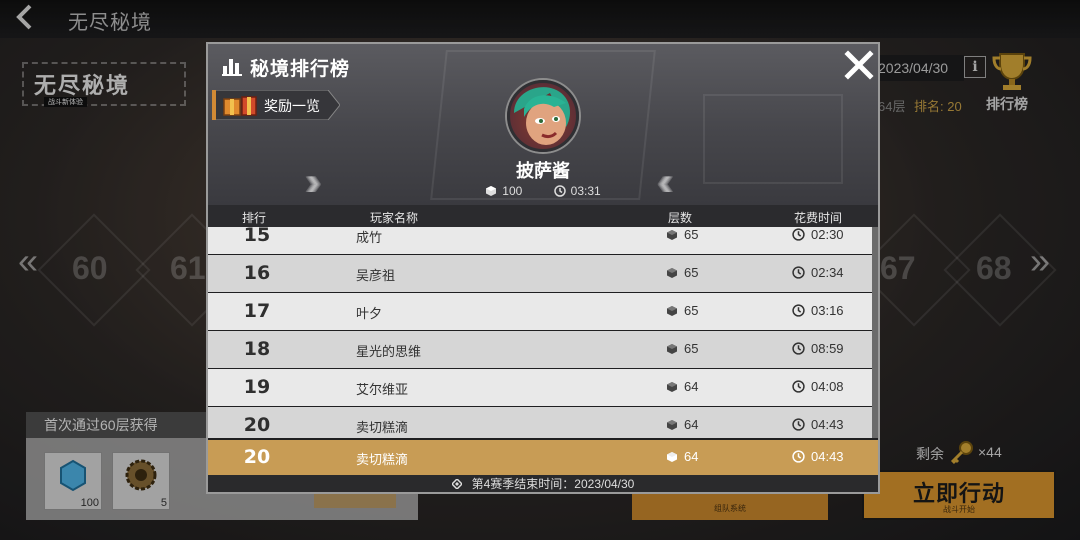 The width and height of the screenshot is (1080, 540). I want to click on col-time: 花费时间, so click(818, 218).